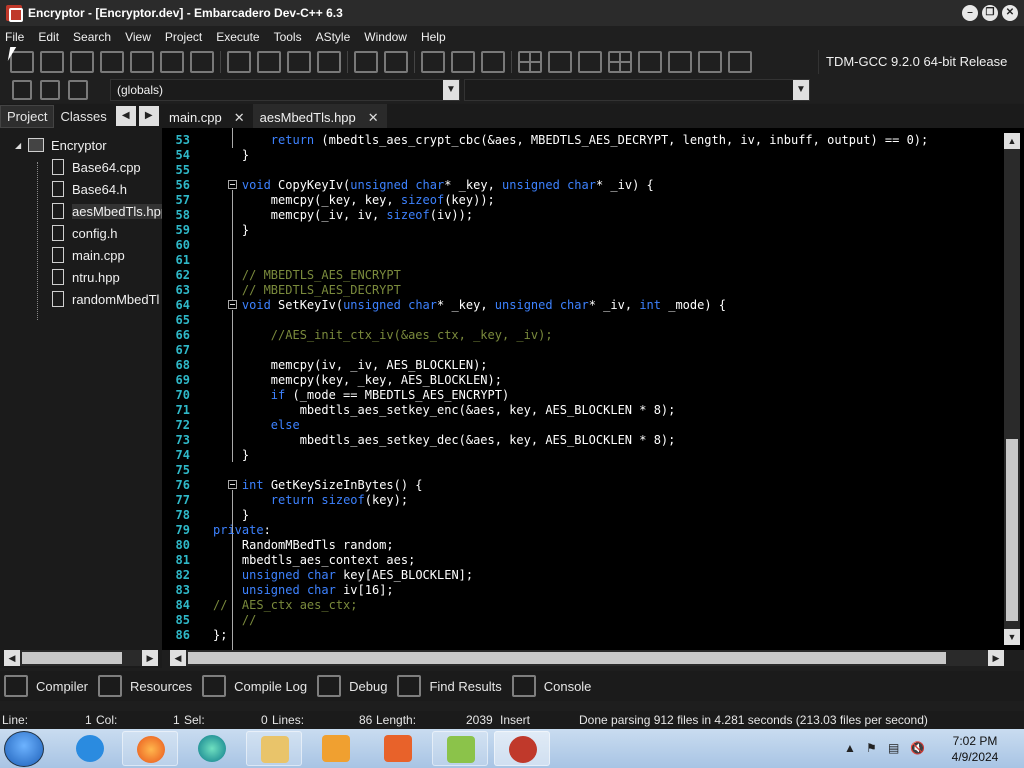 This screenshot has width=1024, height=768. I want to click on close-file-icon, so click(142, 62).